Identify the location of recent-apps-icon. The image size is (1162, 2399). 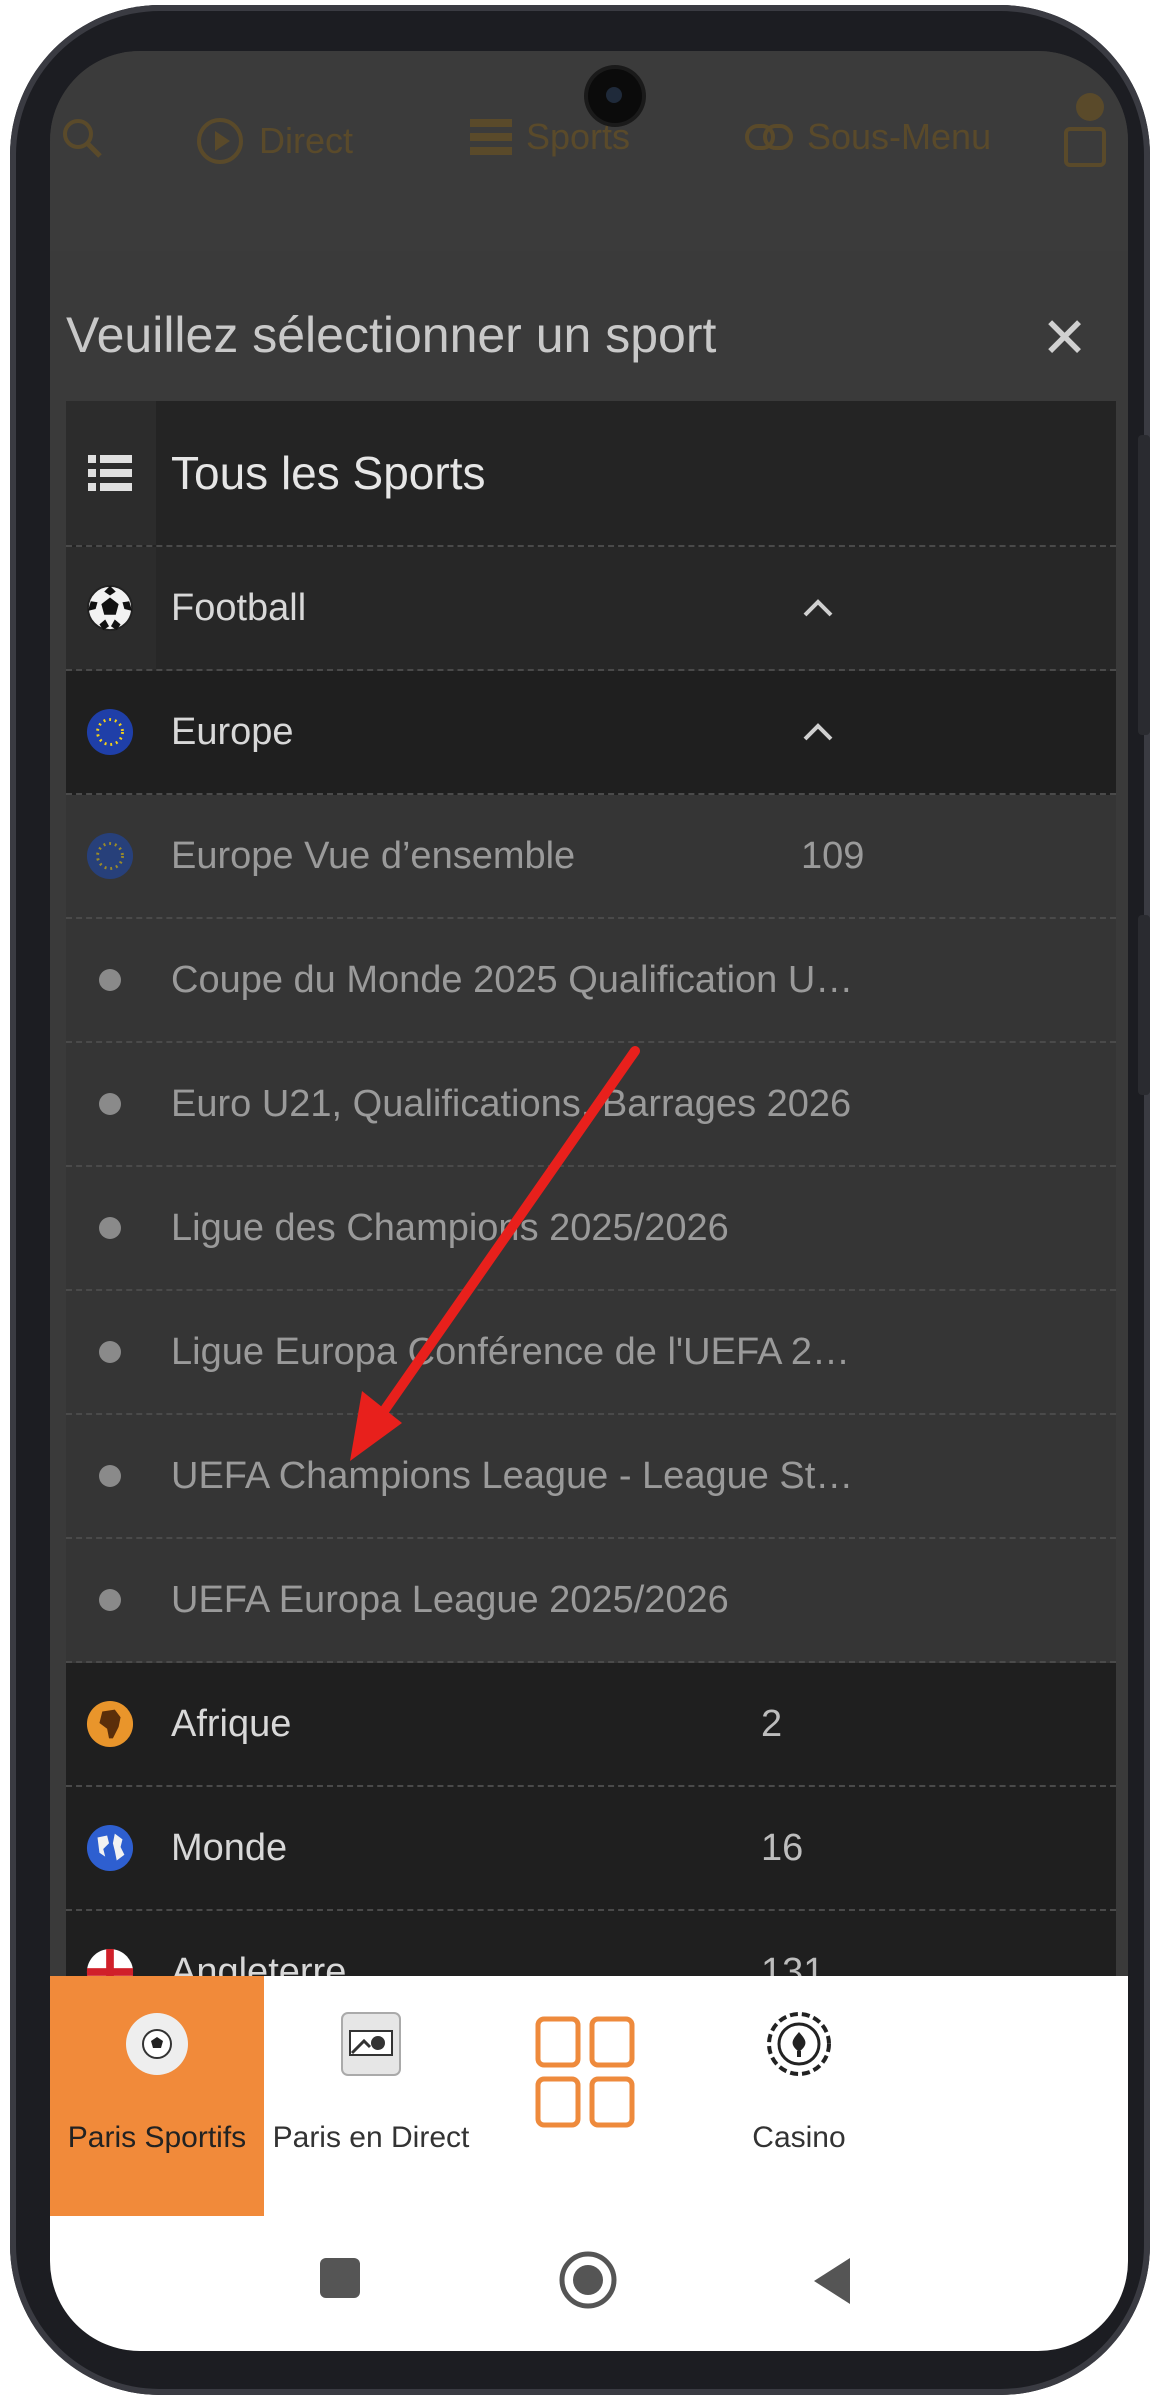
(340, 2278).